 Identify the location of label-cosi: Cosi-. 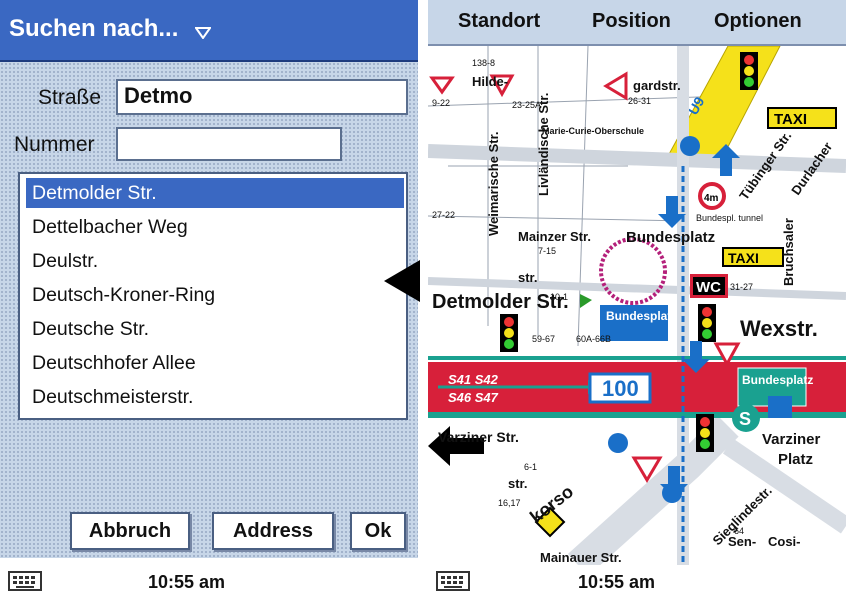
(784, 541).